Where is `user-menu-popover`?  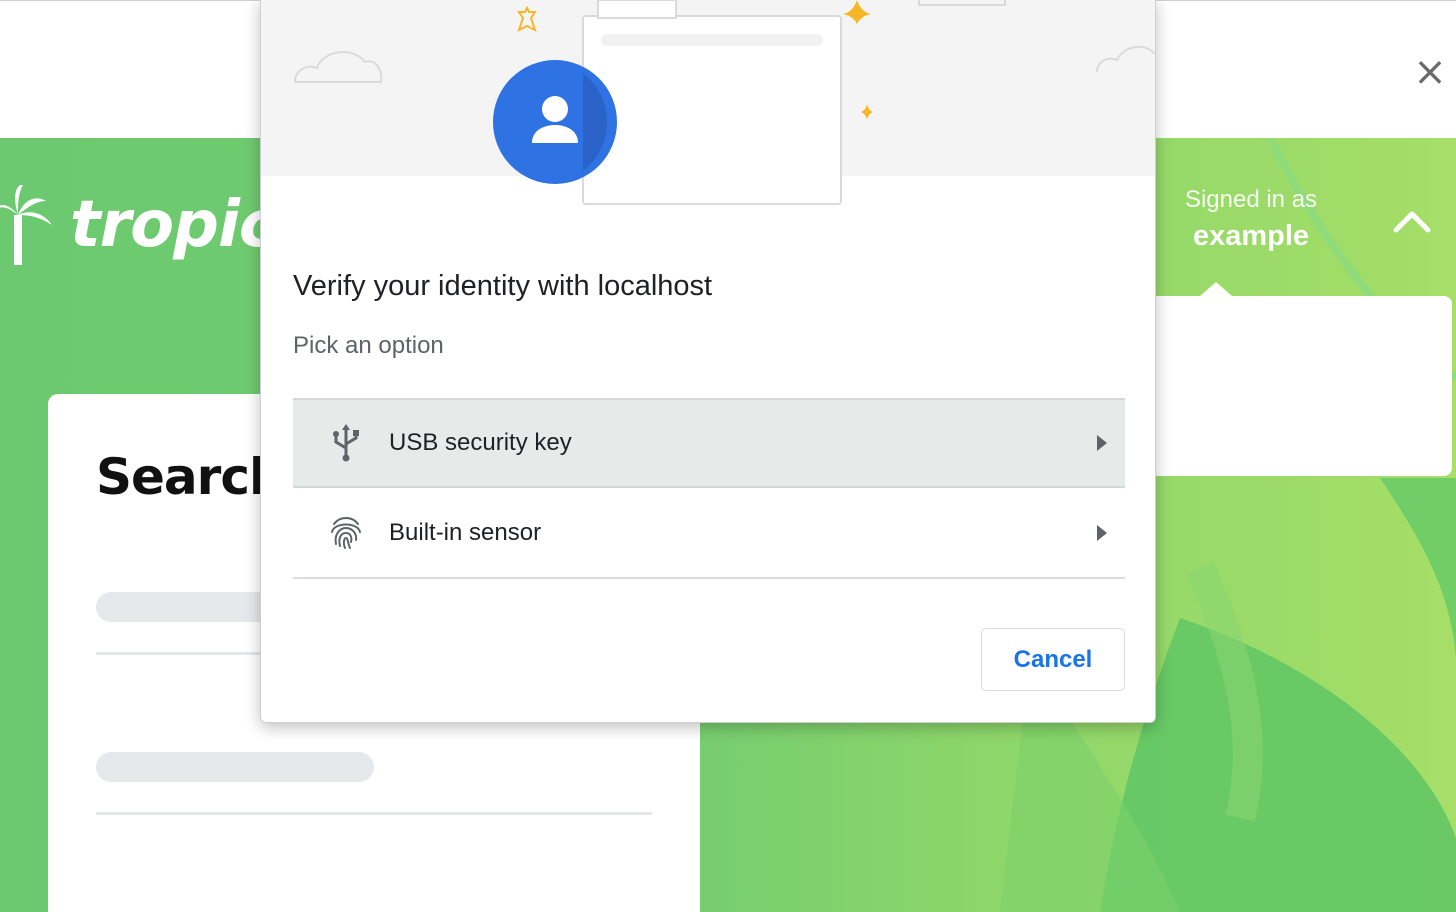 user-menu-popover is located at coordinates (1301, 386).